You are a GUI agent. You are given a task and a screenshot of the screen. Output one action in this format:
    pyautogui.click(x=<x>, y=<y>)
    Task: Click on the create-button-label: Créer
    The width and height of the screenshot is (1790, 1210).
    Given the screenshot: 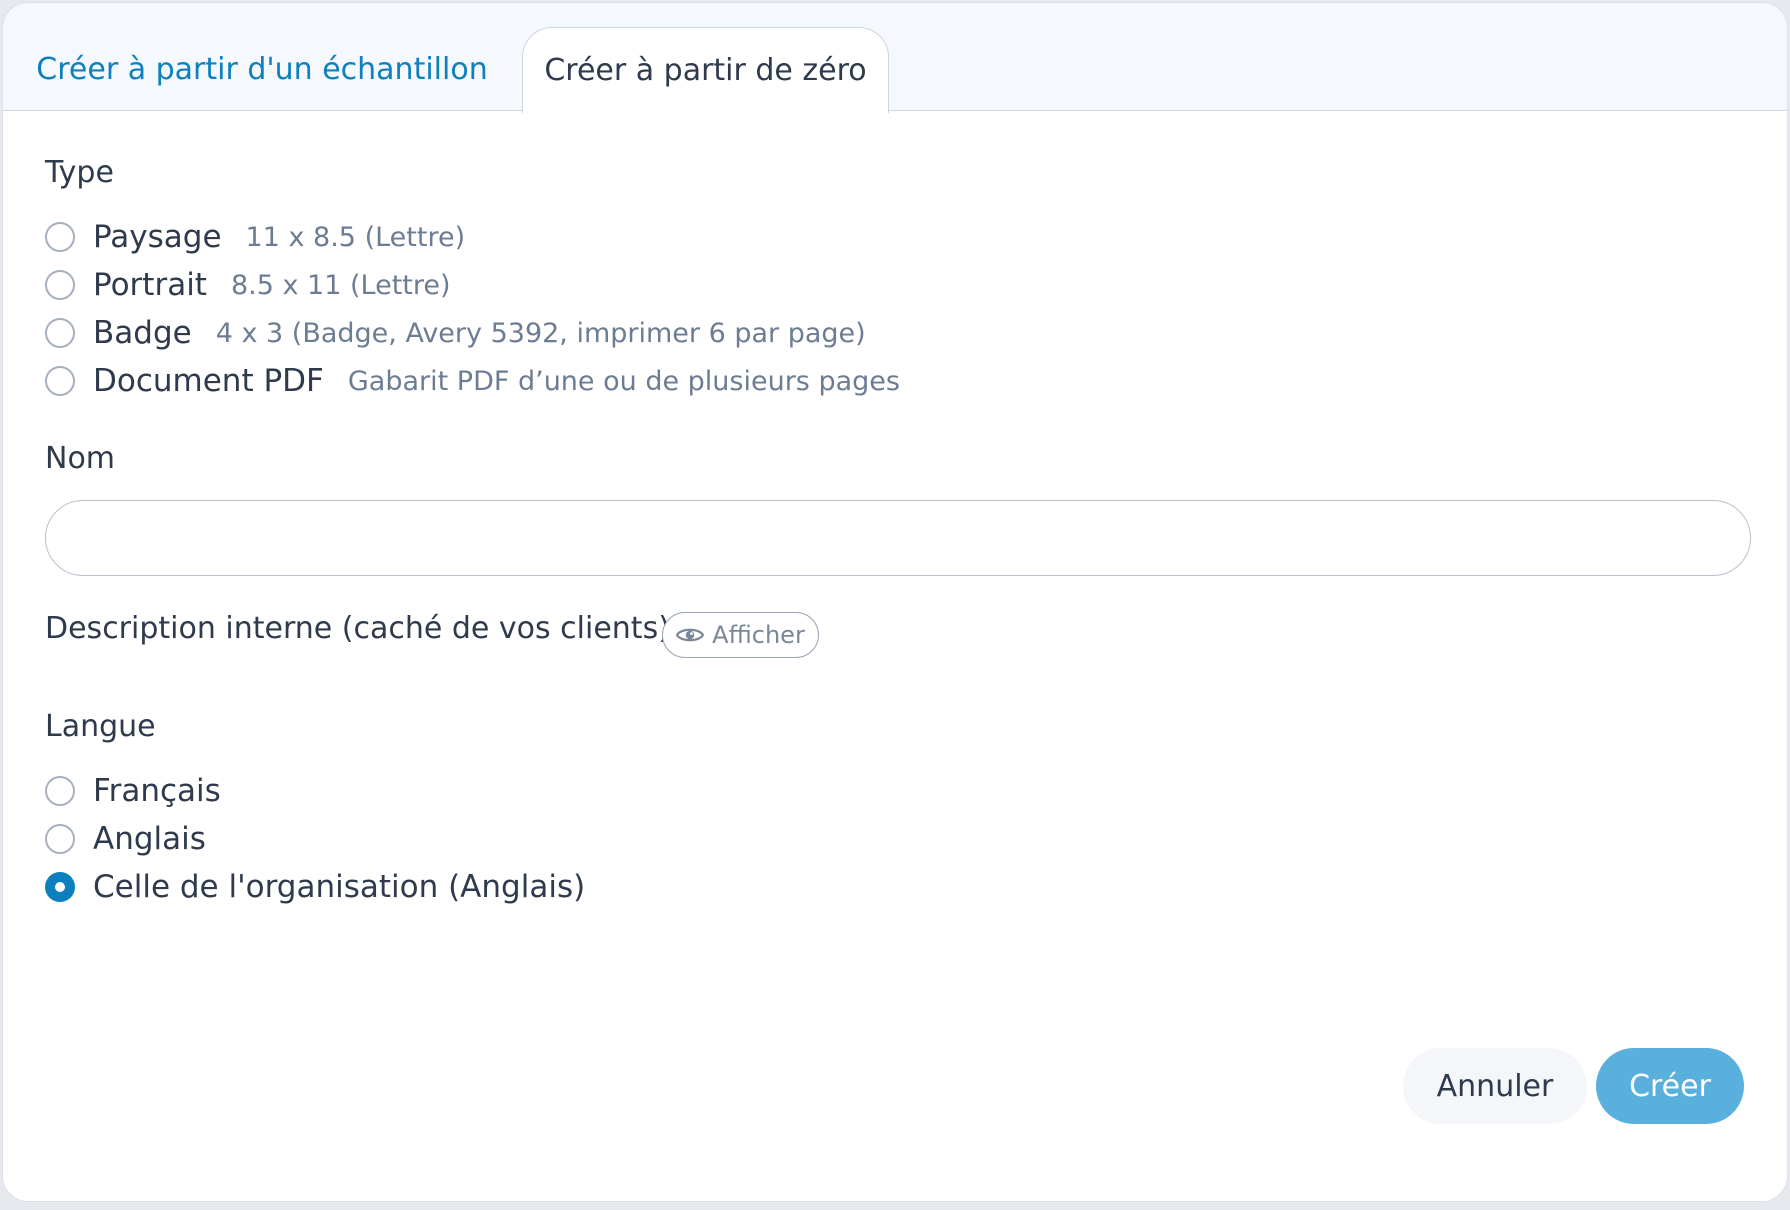 What is the action you would take?
    pyautogui.click(x=1670, y=1086)
    